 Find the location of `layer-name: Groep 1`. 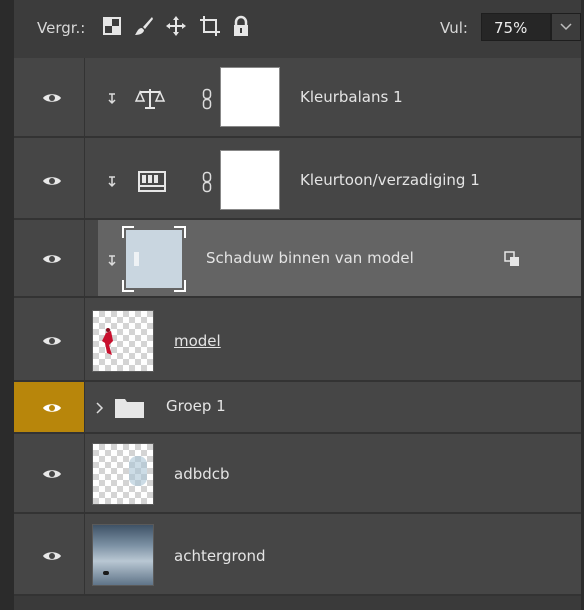

layer-name: Groep 1 is located at coordinates (196, 406).